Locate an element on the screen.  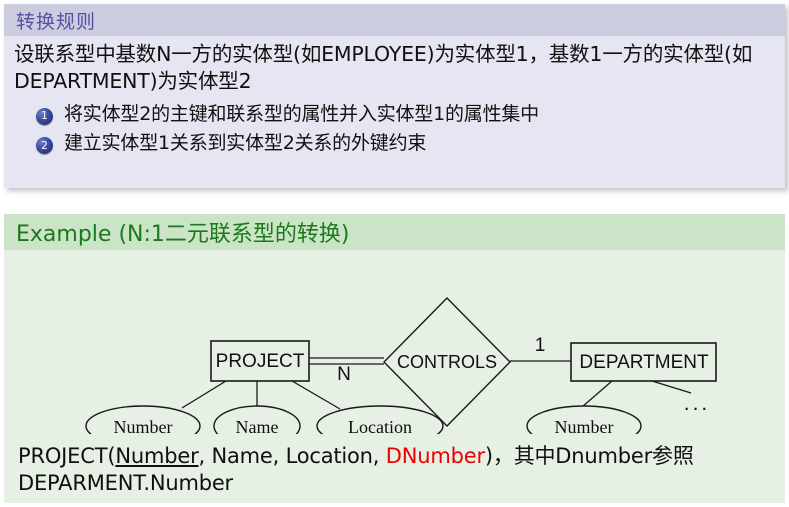
numbered-bullet-icon: 2 is located at coordinates (44, 146).